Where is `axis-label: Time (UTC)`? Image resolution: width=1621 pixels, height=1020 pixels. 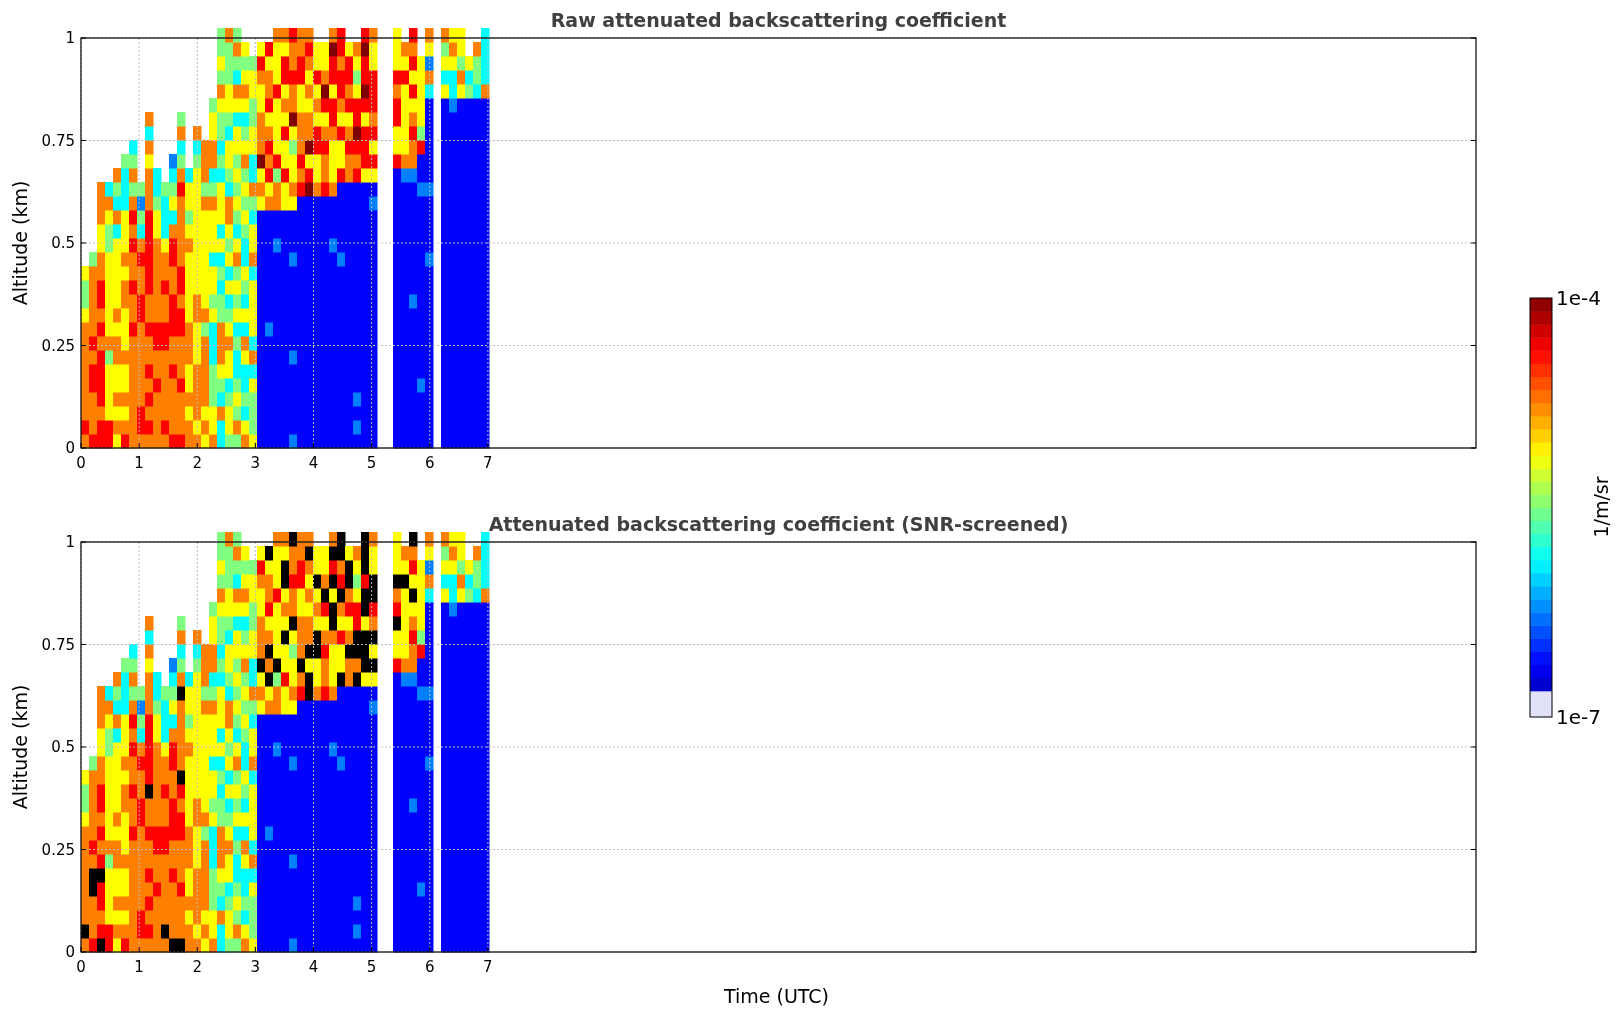
axis-label: Time (UTC) is located at coordinates (776, 996).